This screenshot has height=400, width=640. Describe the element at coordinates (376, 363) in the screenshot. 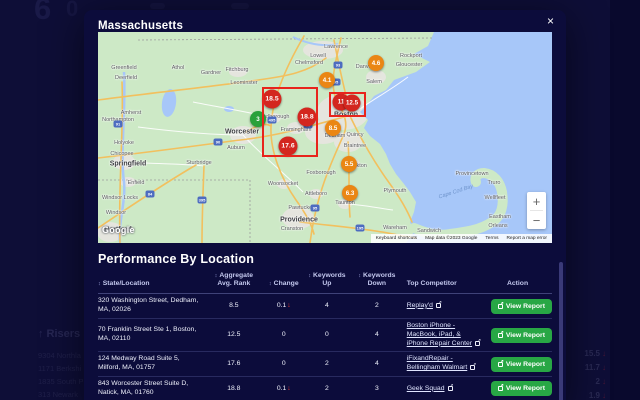

I see `cell-keywords-down: 4` at that location.